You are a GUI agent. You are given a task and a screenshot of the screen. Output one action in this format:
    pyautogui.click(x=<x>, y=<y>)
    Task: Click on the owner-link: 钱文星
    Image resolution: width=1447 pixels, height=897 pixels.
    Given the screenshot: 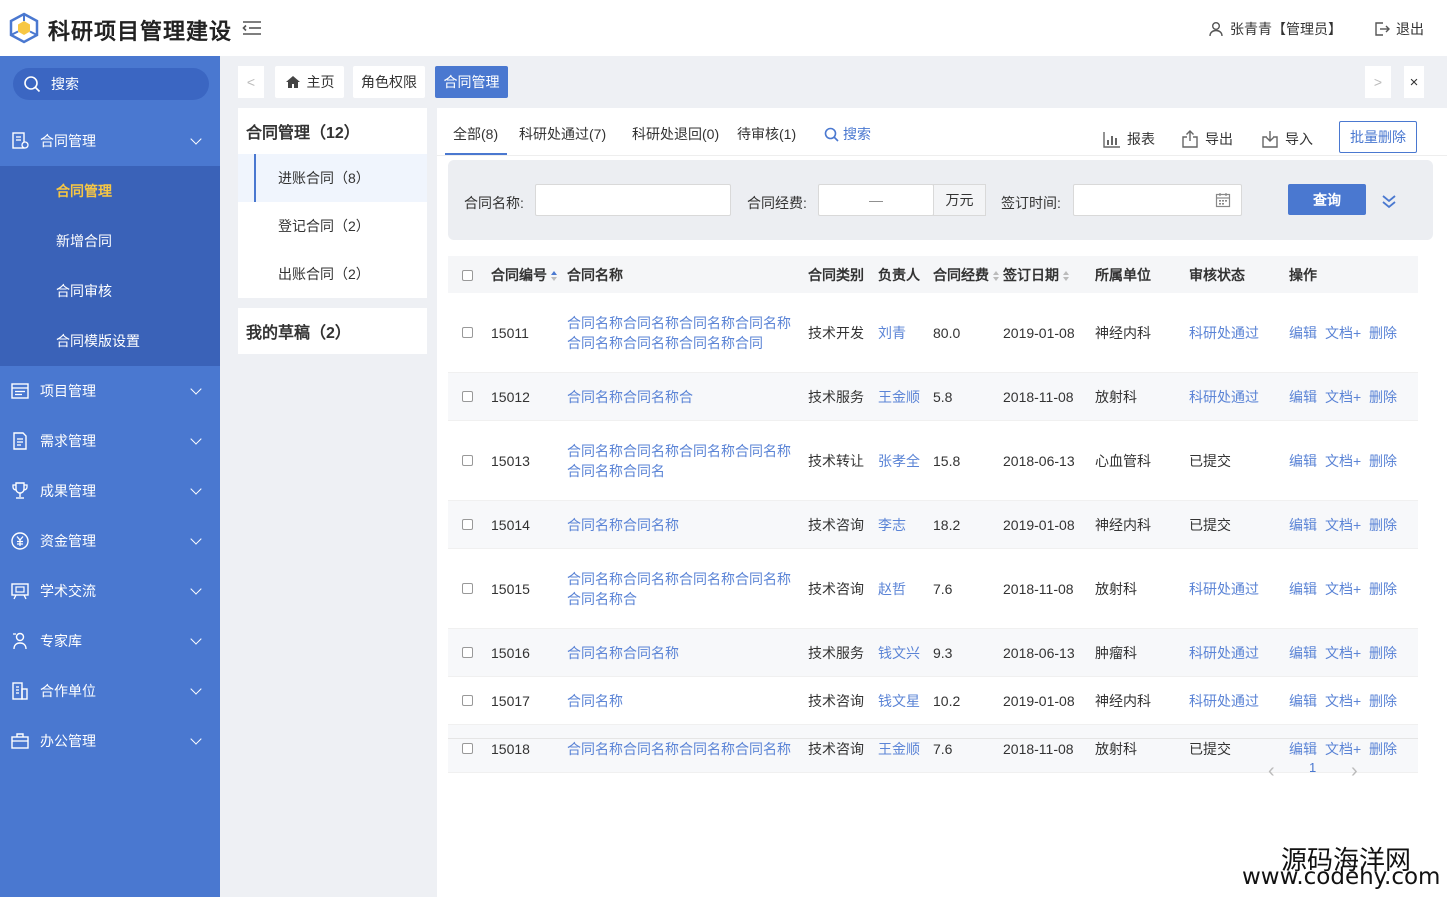 What is the action you would take?
    pyautogui.click(x=899, y=701)
    